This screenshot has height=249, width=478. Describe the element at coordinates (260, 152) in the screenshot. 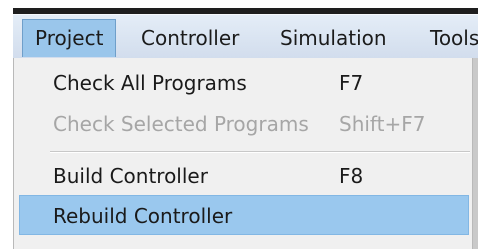

I see `menu-separator` at that location.